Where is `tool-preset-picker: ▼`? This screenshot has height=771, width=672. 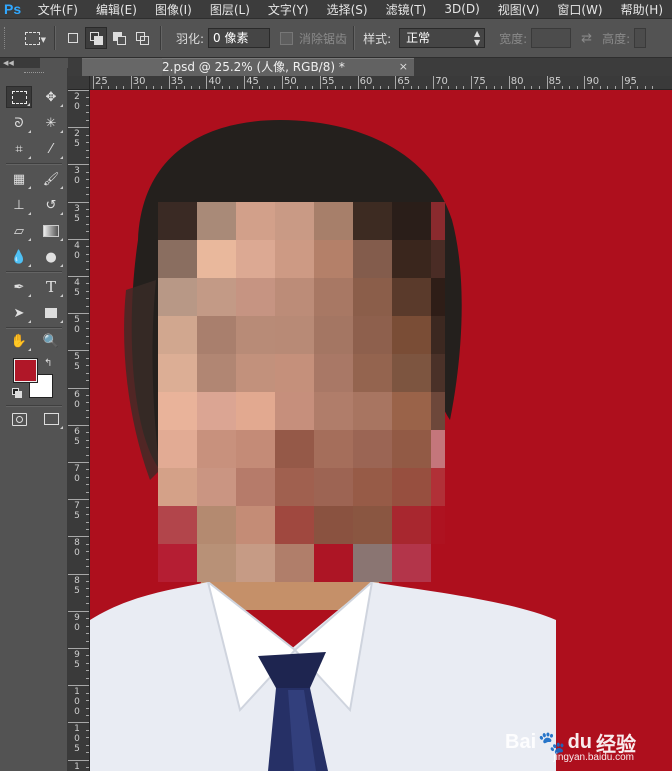 tool-preset-picker: ▼ is located at coordinates (32, 38).